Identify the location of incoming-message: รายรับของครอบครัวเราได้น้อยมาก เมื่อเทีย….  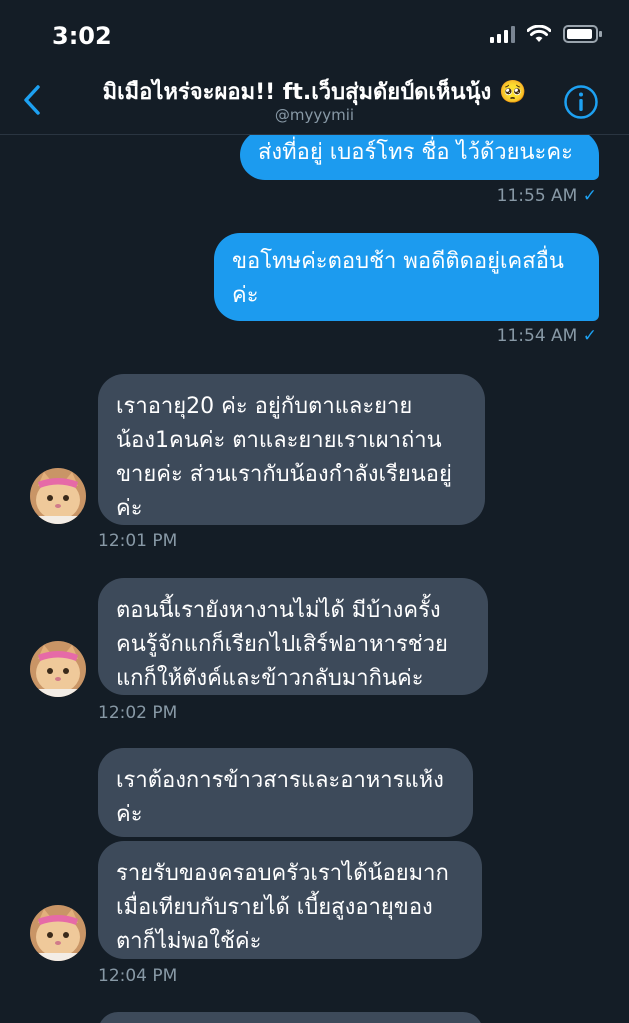
(290, 900).